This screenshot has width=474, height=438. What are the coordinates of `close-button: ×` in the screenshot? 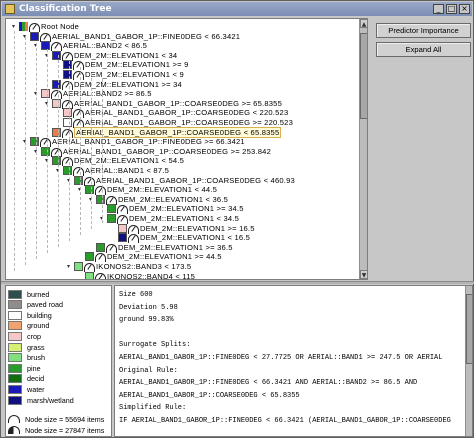 It's located at (464, 9).